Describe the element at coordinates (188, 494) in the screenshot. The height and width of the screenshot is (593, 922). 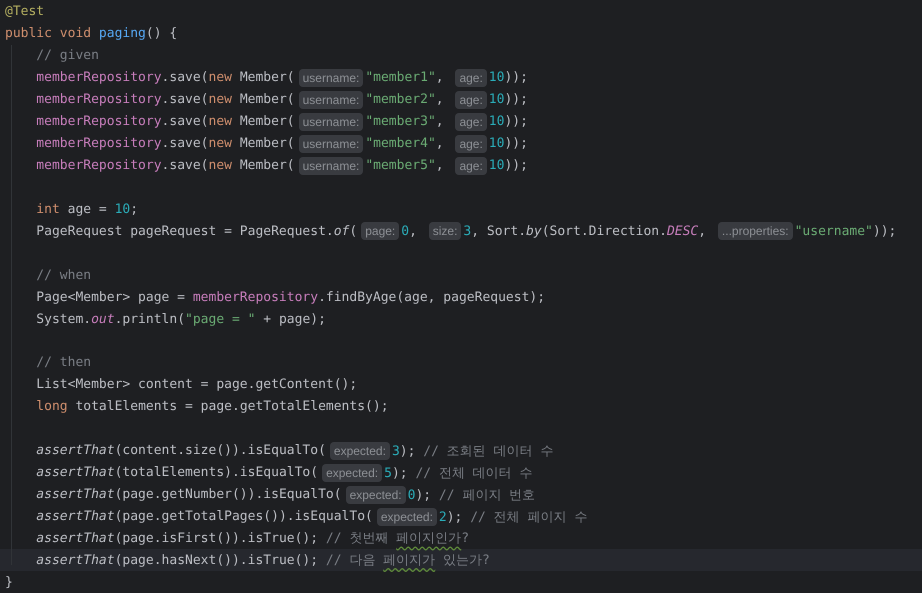
I see `code-text: assertThat(page.getNumber()).isEqualTo(` at that location.